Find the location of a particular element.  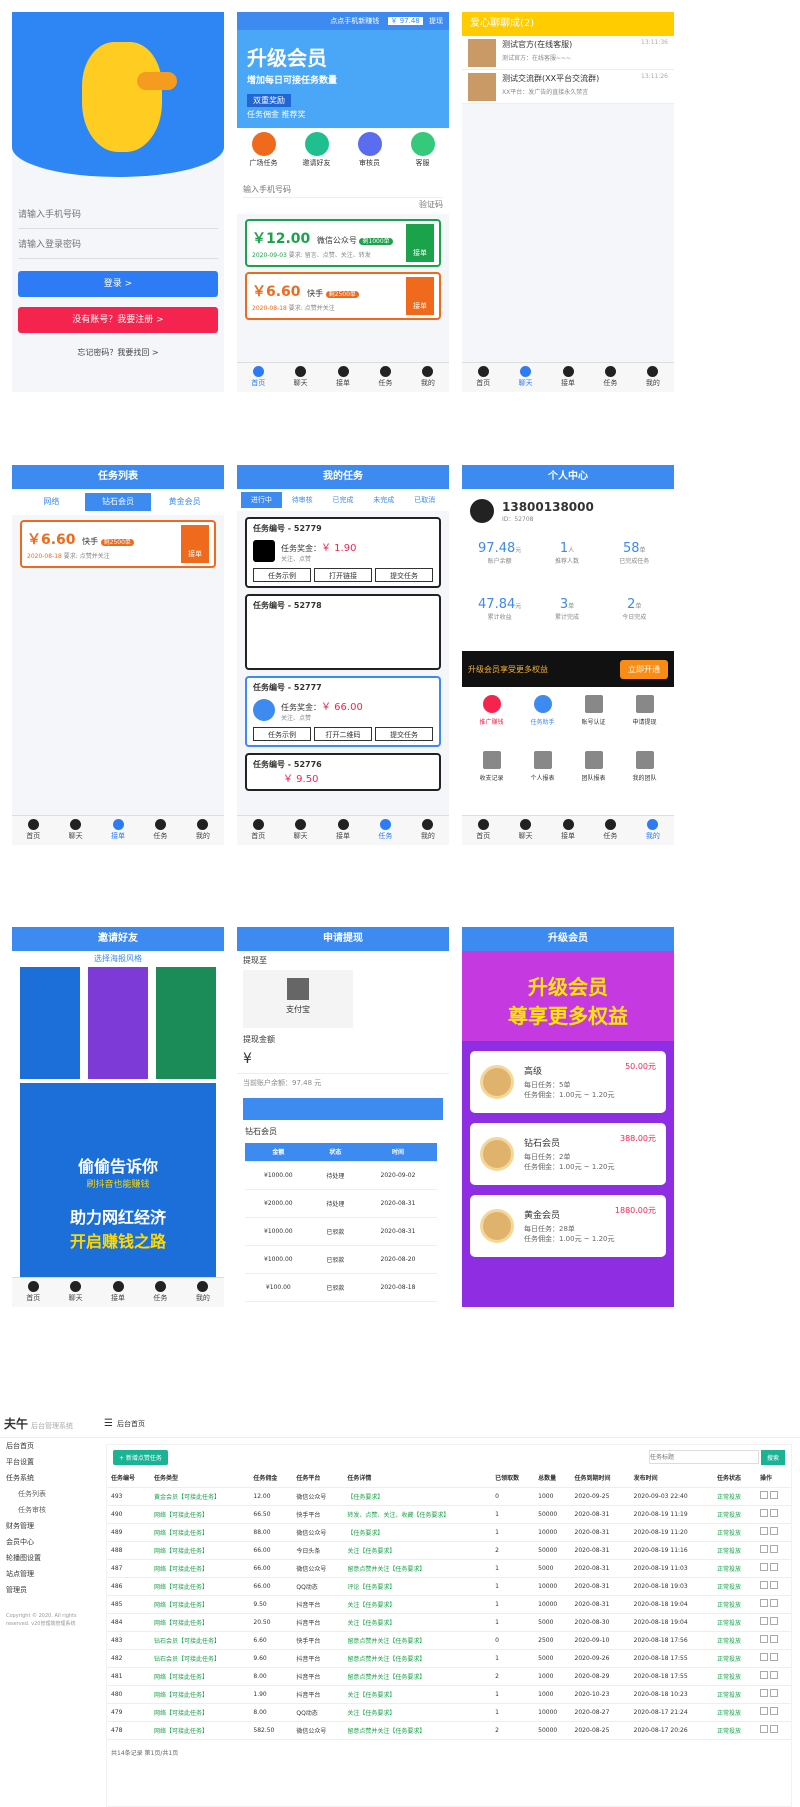

reviewer-icon: 审核员 is located at coordinates (369, 154).